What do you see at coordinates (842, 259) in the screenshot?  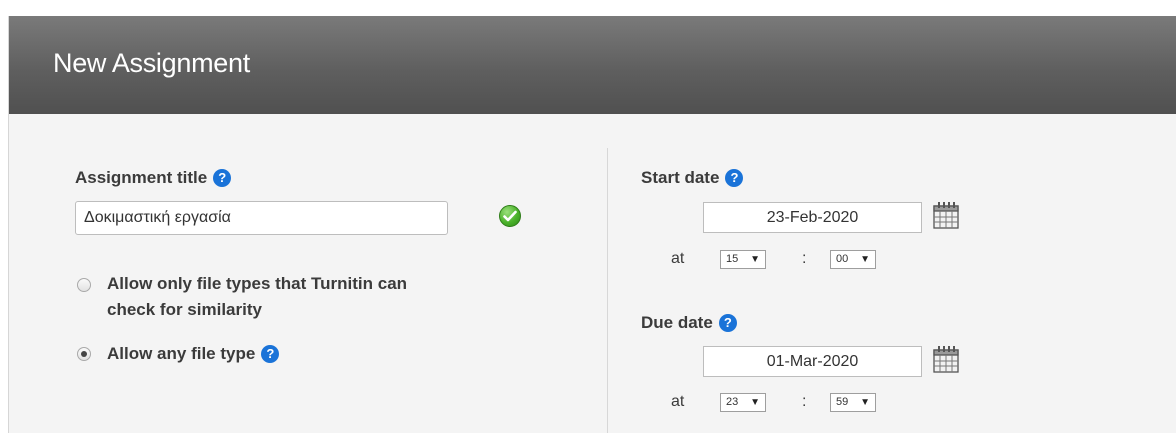 I see `start-minute-value: 00` at bounding box center [842, 259].